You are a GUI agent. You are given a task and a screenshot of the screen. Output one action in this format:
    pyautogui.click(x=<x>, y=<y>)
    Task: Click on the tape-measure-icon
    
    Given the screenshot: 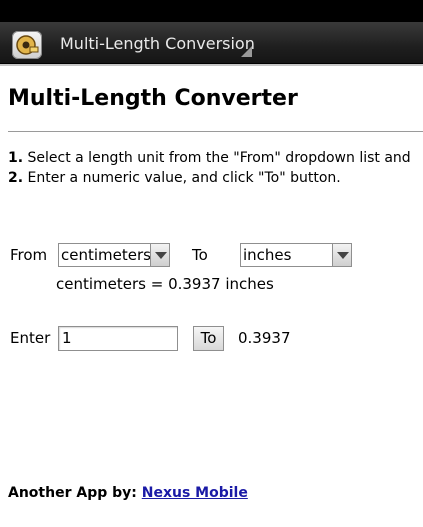 What is the action you would take?
    pyautogui.click(x=27, y=45)
    